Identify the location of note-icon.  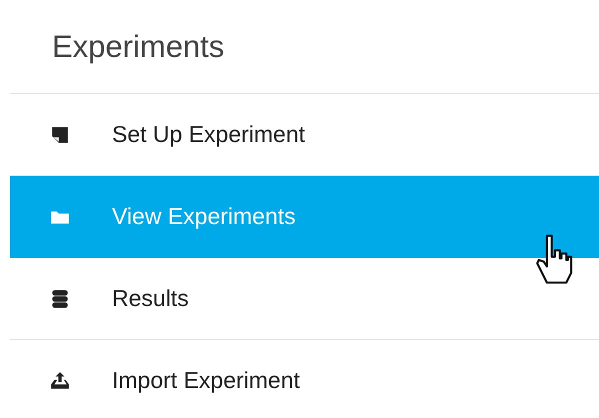
(60, 135).